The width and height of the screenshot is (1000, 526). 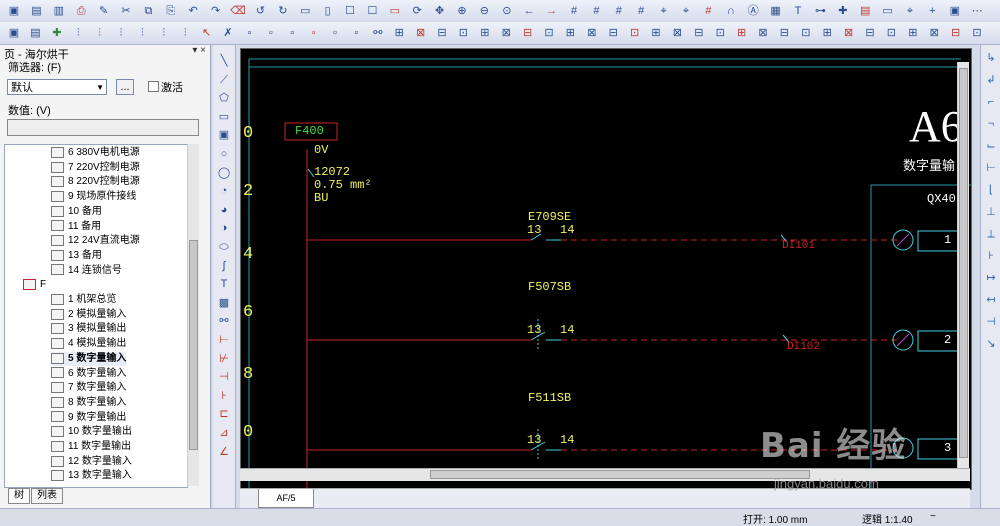 I want to click on canvas-hscroll-thumb, so click(x=620, y=474).